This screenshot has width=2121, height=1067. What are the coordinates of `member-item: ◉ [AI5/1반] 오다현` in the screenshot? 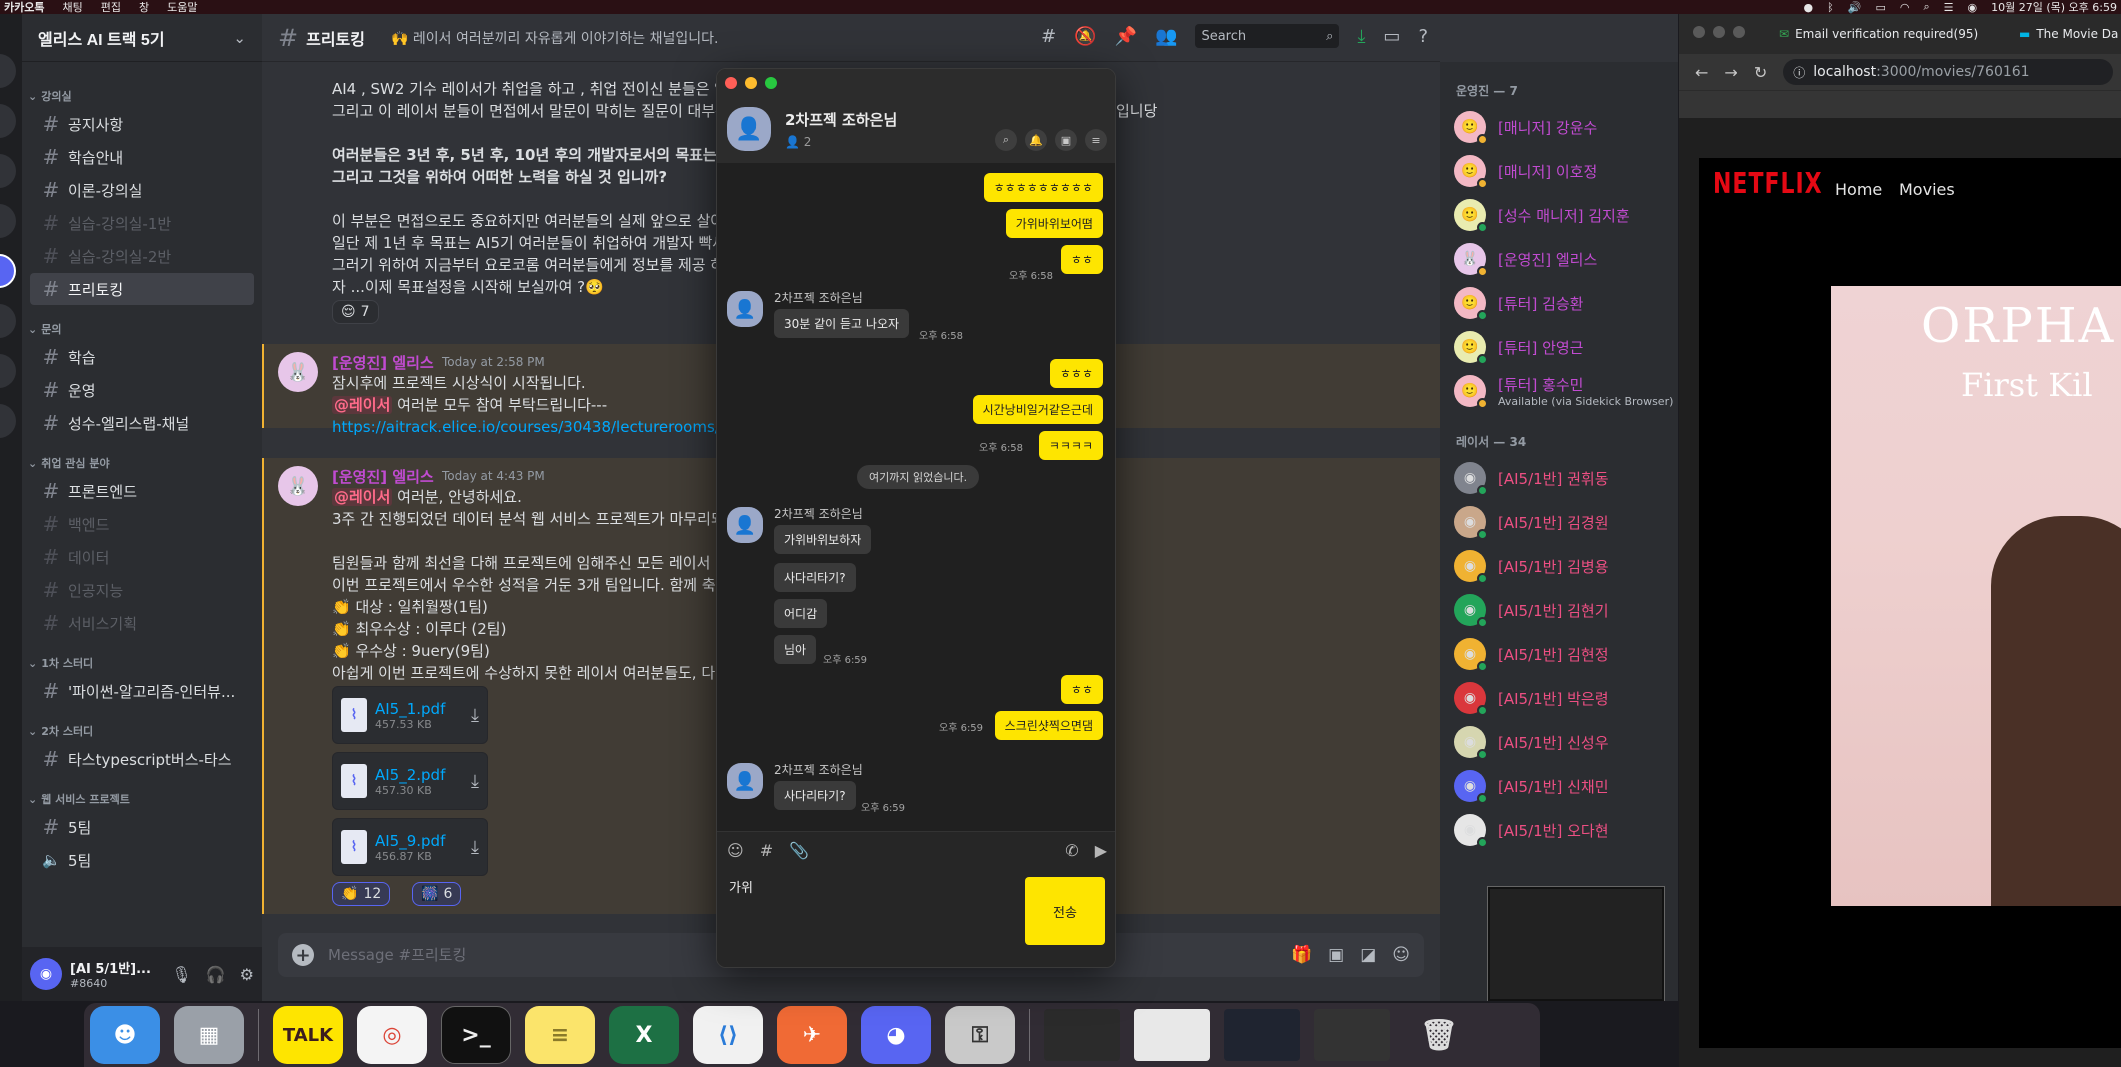 It's located at (1559, 830).